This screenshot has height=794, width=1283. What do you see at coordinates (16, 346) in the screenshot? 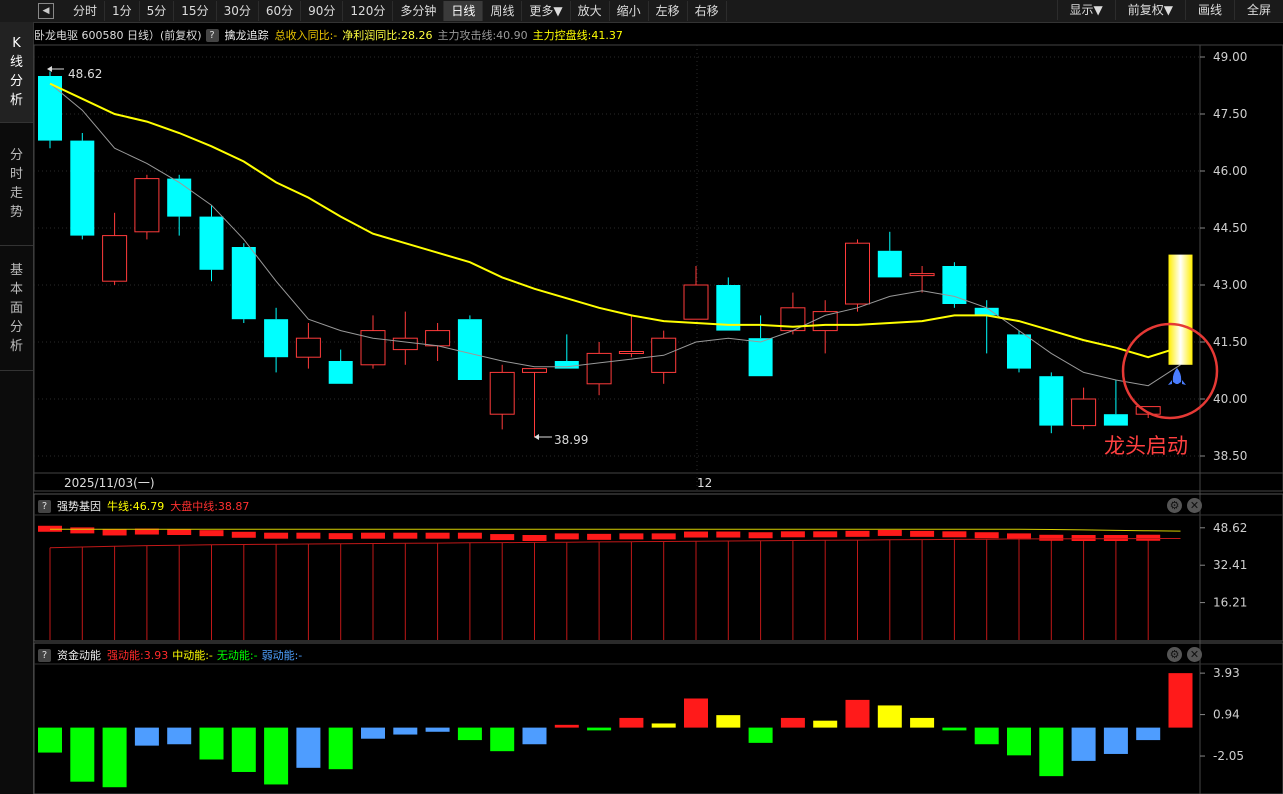
I see `sidebar-tab-char: 析` at bounding box center [16, 346].